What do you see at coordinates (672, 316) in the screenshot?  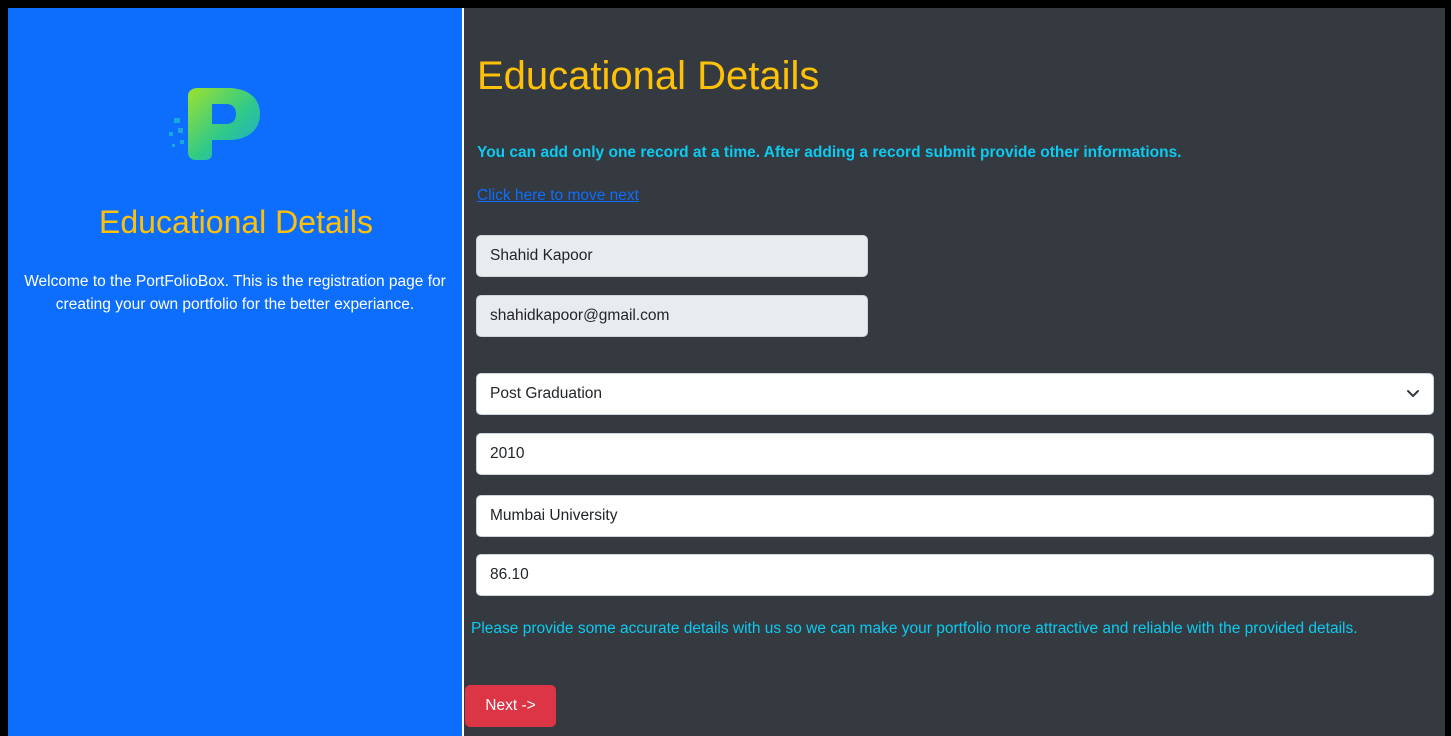 I see `email-field` at bounding box center [672, 316].